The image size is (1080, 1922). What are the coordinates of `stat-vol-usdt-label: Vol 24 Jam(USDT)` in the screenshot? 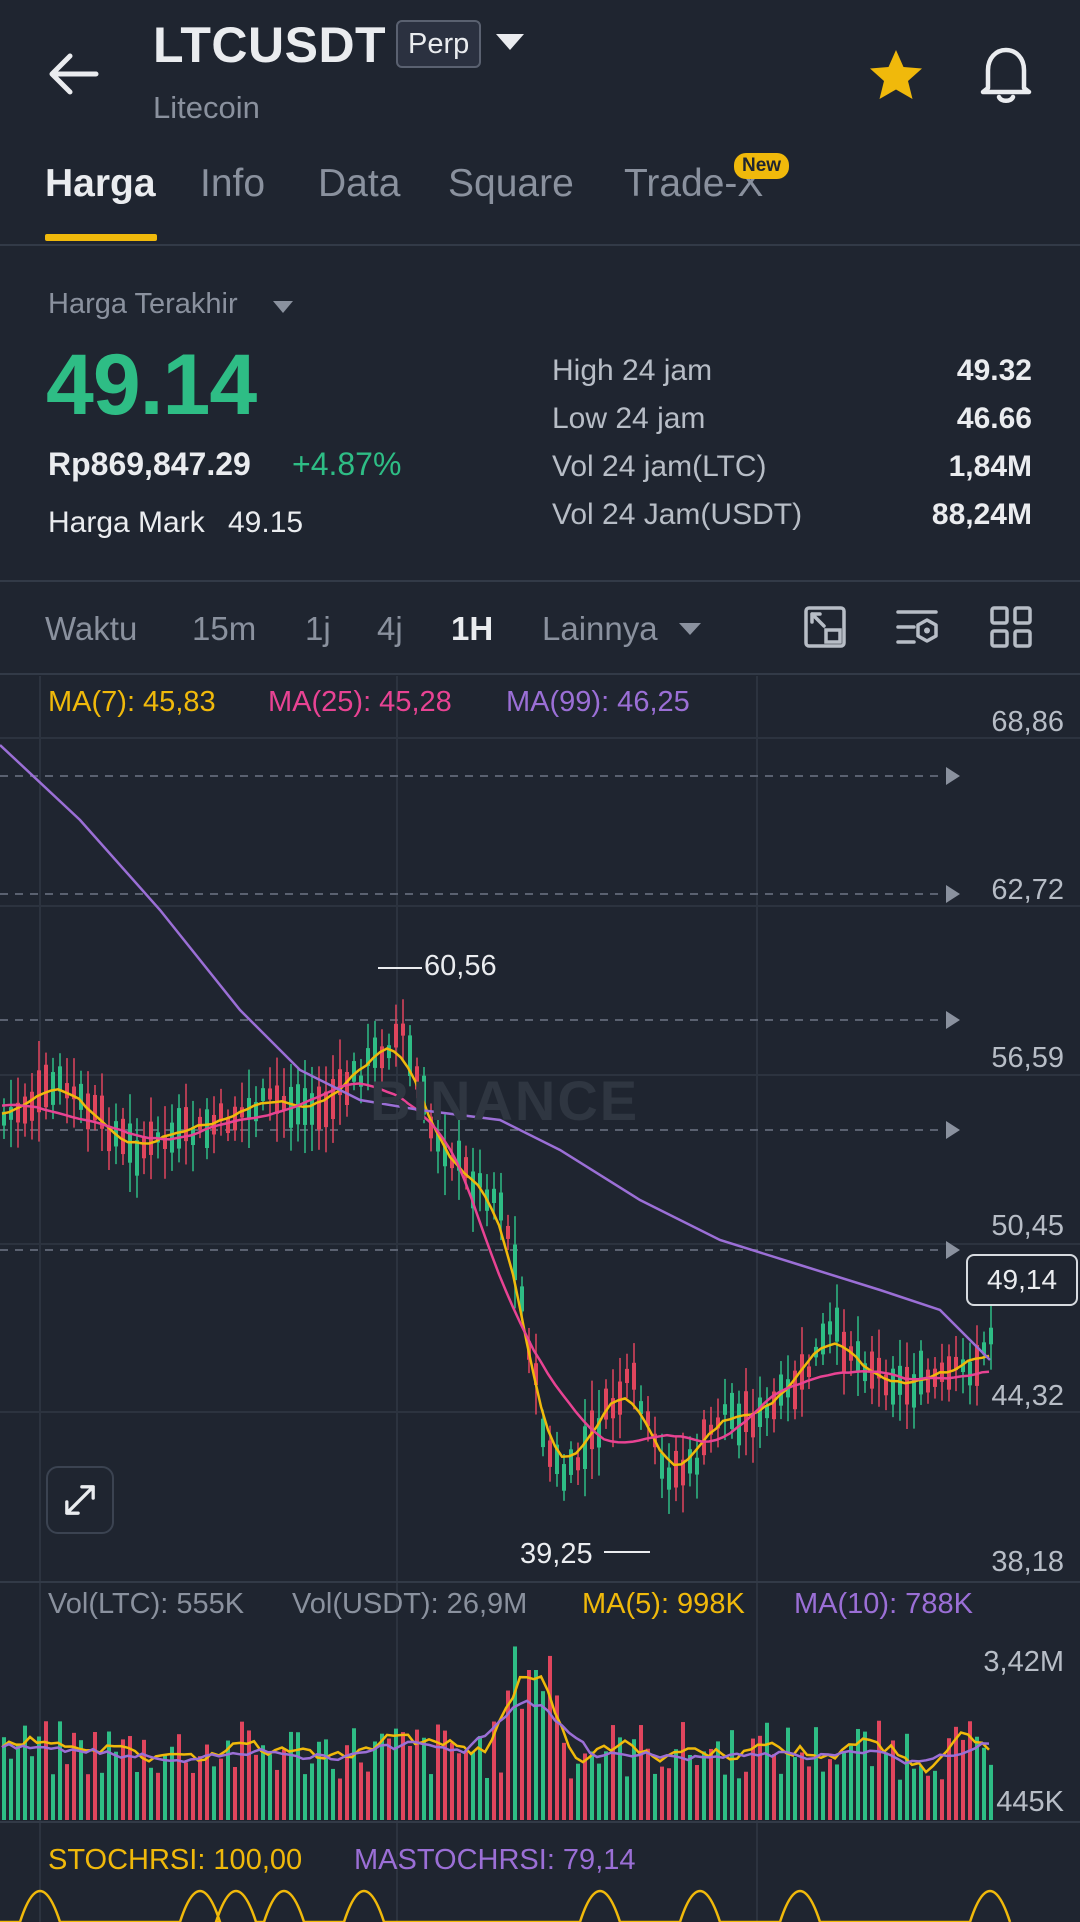 It's located at (677, 514).